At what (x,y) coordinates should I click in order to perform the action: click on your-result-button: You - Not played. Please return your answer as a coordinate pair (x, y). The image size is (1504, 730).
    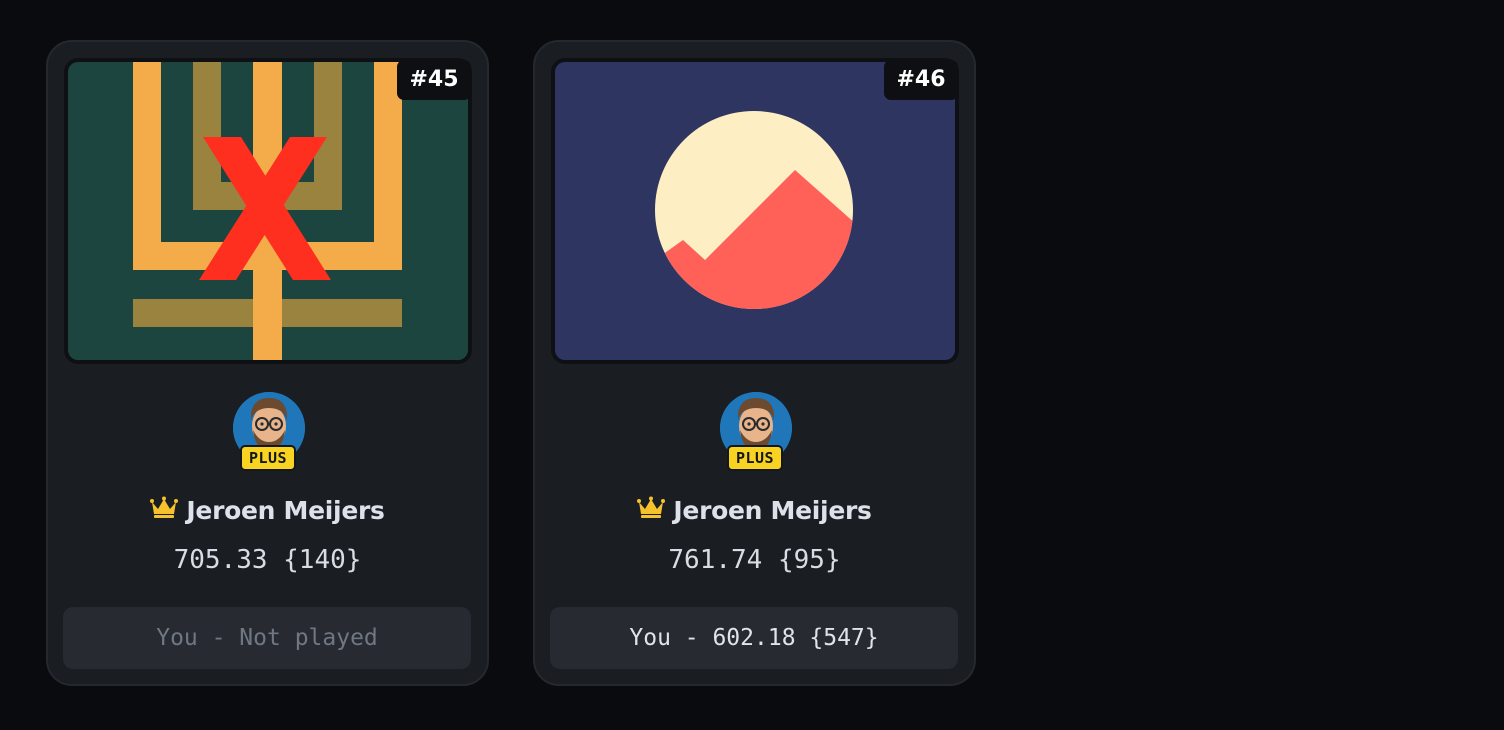
    Looking at the image, I should click on (267, 638).